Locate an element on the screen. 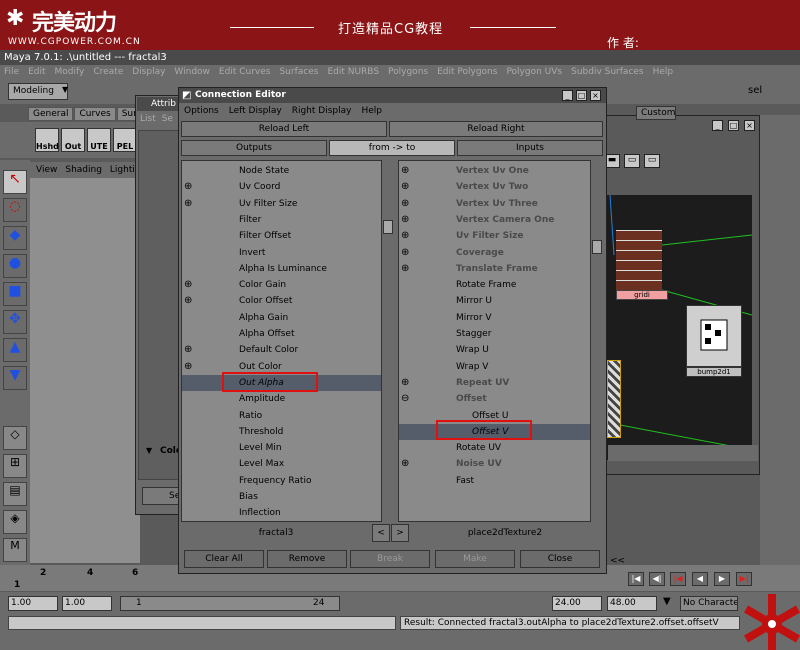 The image size is (800, 650). scale-tool-icon: ■ is located at coordinates (15, 294).